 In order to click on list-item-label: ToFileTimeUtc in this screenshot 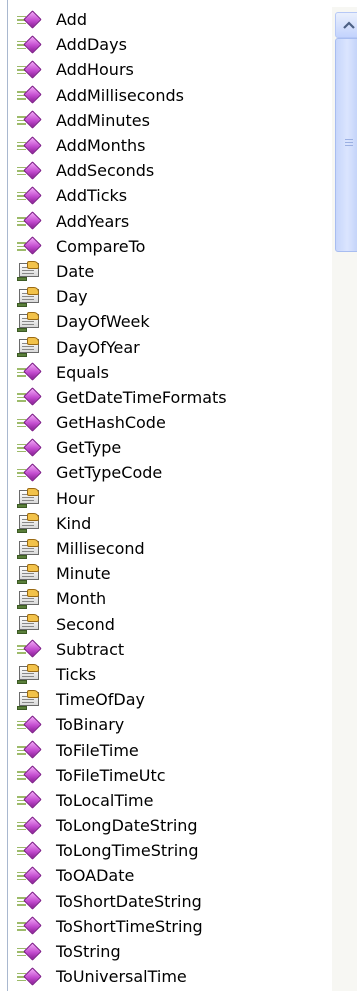, I will do `click(111, 775)`.